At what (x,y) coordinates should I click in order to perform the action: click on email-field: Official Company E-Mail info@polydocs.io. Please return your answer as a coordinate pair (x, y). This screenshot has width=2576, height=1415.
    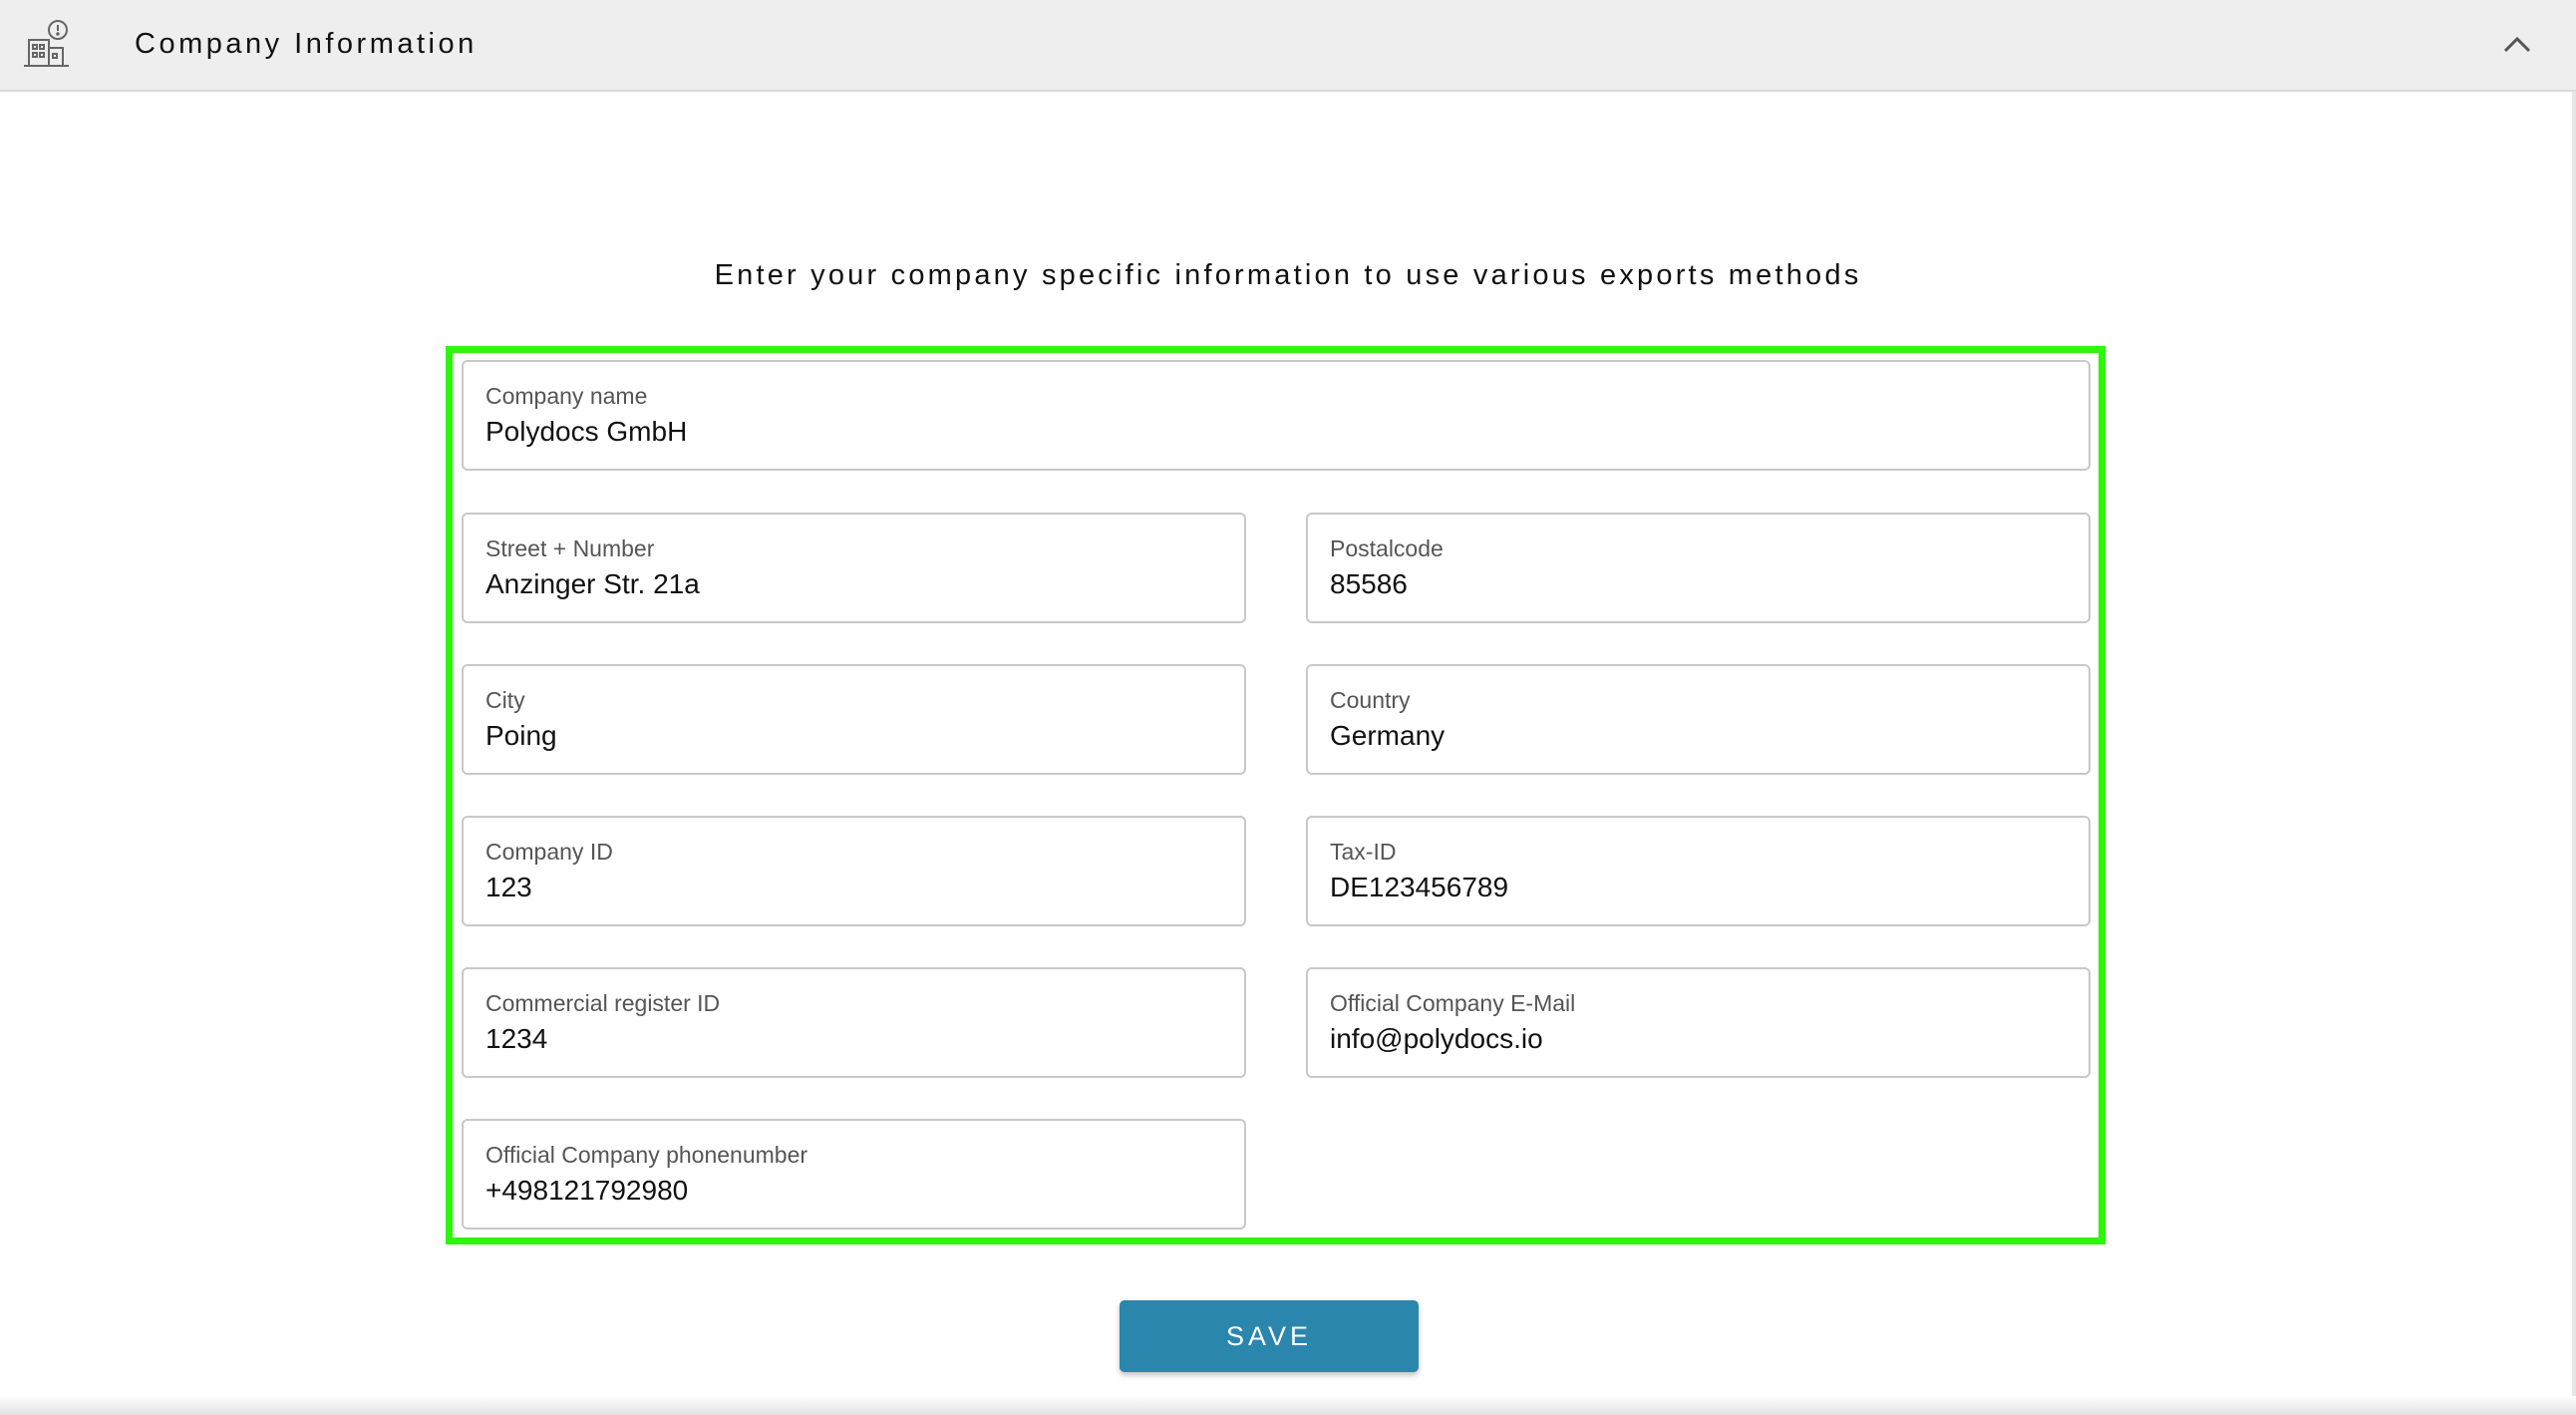
    Looking at the image, I should click on (1698, 1023).